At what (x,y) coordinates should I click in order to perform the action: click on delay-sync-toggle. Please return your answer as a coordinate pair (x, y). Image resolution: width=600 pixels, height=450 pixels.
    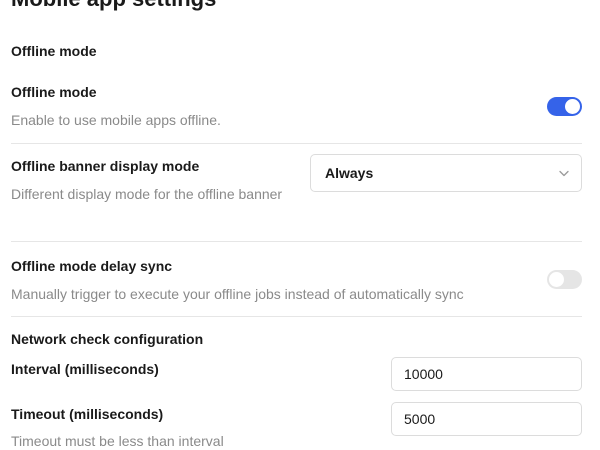
    Looking at the image, I should click on (564, 279).